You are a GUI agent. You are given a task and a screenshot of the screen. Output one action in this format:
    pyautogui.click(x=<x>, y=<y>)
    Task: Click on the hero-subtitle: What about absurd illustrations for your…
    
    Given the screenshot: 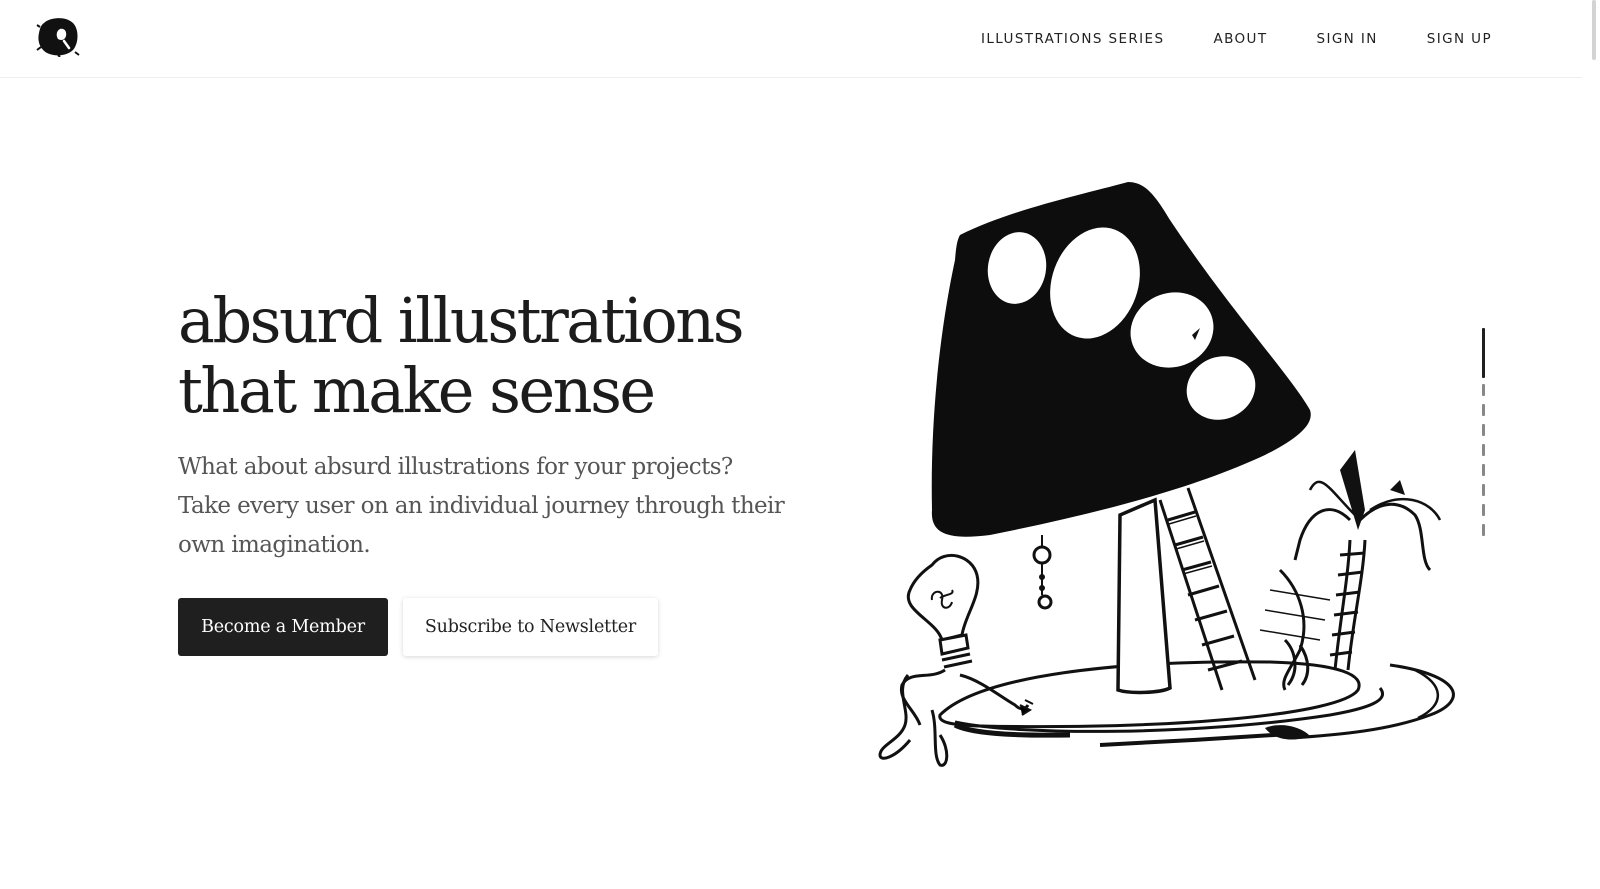 What is the action you would take?
    pyautogui.click(x=481, y=506)
    